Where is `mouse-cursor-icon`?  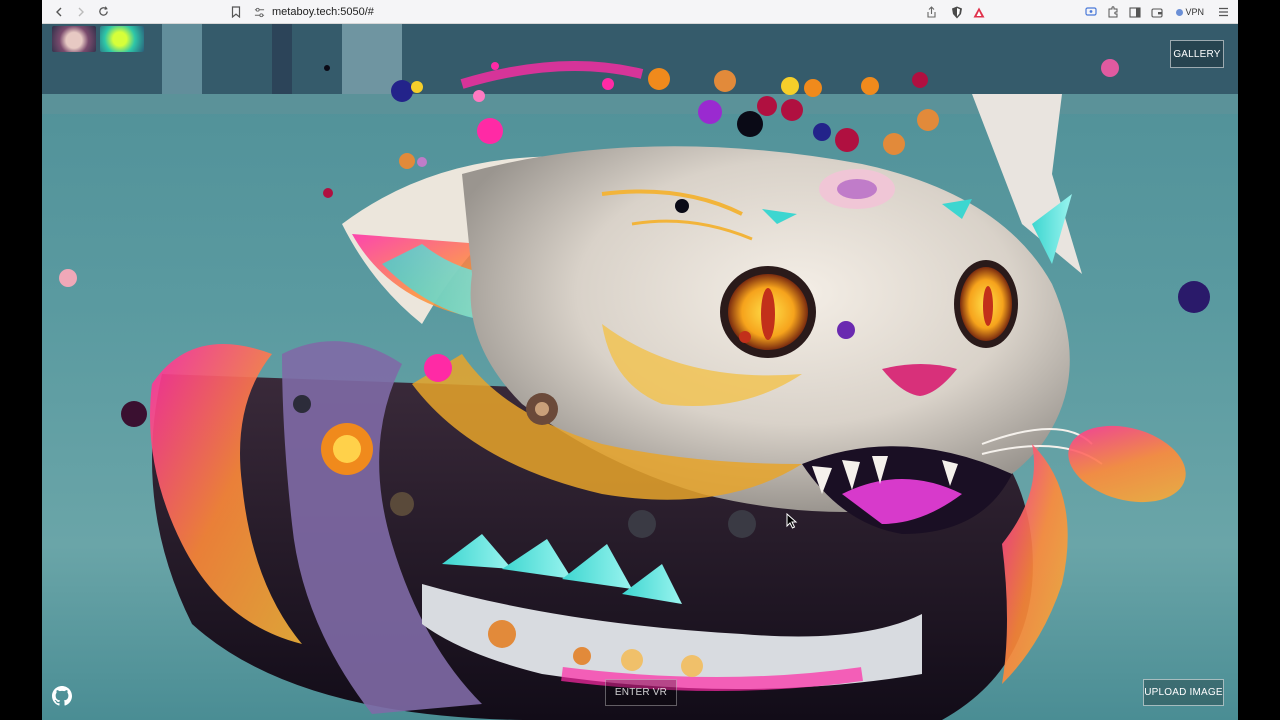 mouse-cursor-icon is located at coordinates (792, 521).